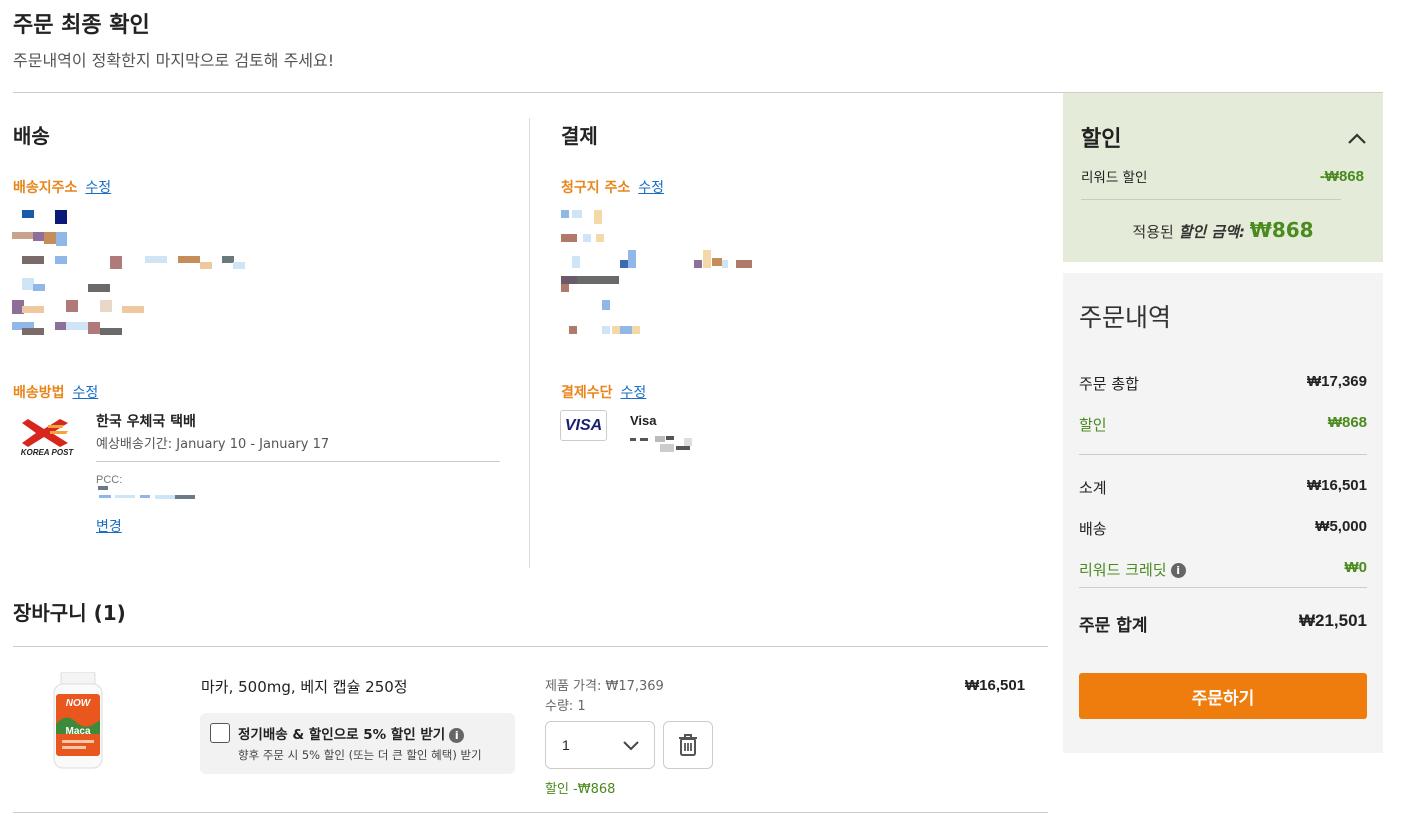 The width and height of the screenshot is (1409, 828). I want to click on visa-card-icon: VISA, so click(583, 425).